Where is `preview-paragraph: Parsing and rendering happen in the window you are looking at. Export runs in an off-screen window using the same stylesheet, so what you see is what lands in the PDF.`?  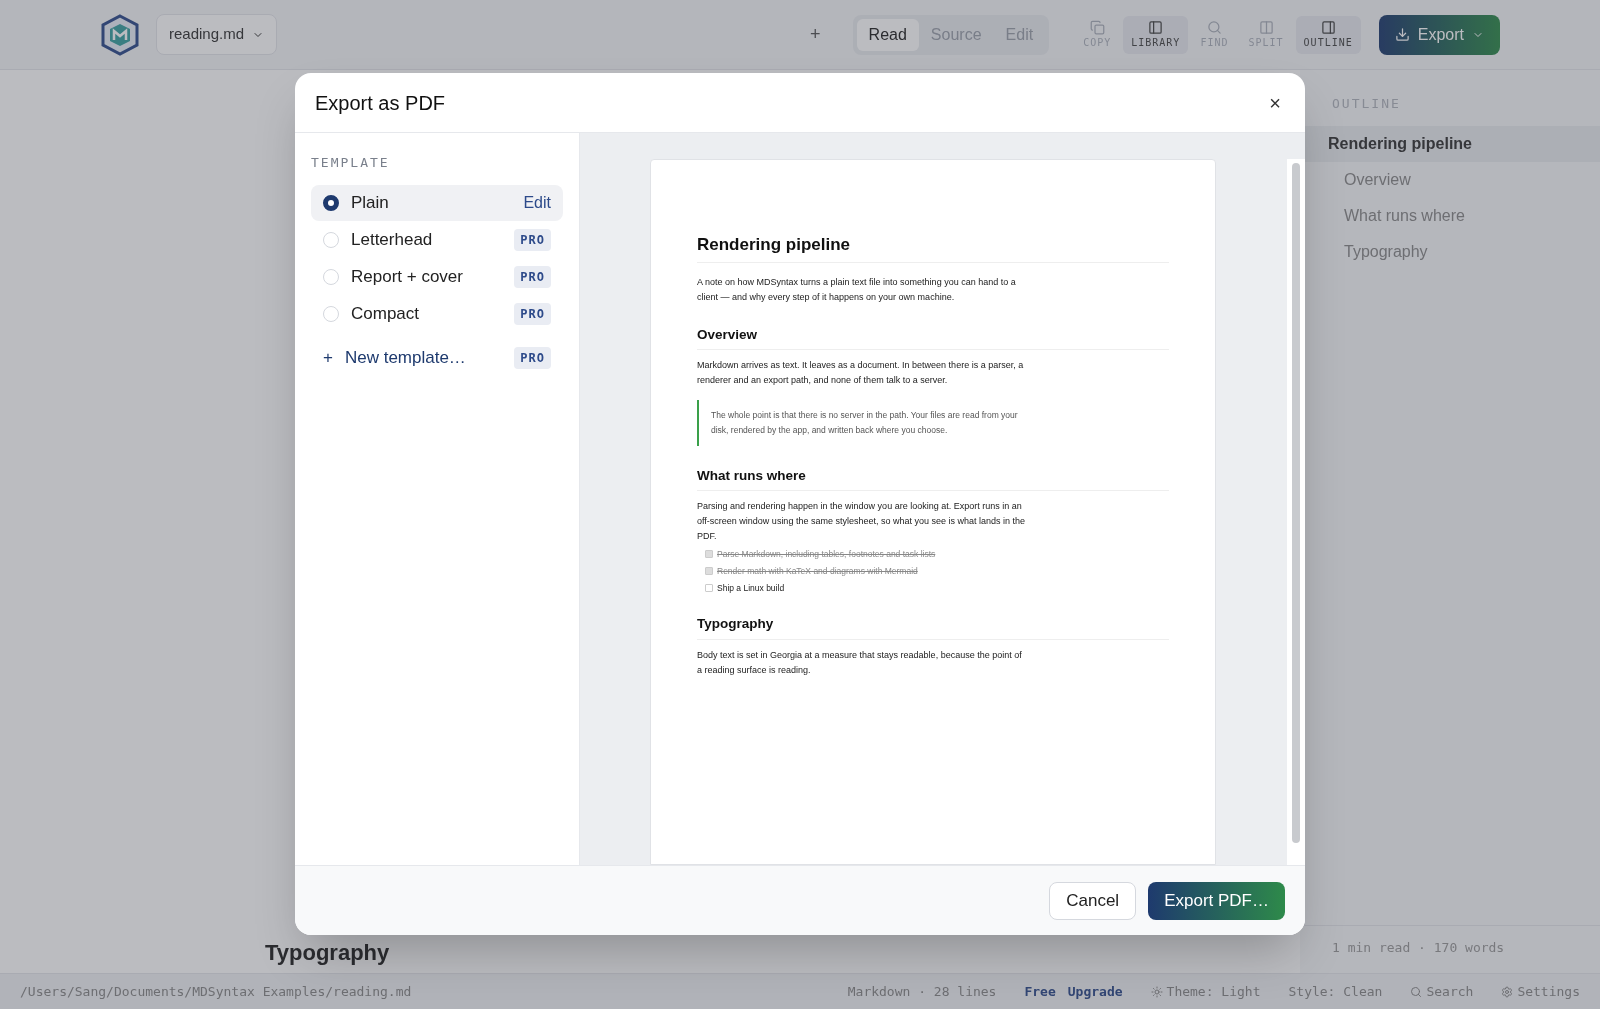
preview-paragraph: Parsing and rendering happen in the window you are looking at. Export runs in an off-screen window using the same stylesheet, so what you see is what lands in the PDF. is located at coordinates (861, 521).